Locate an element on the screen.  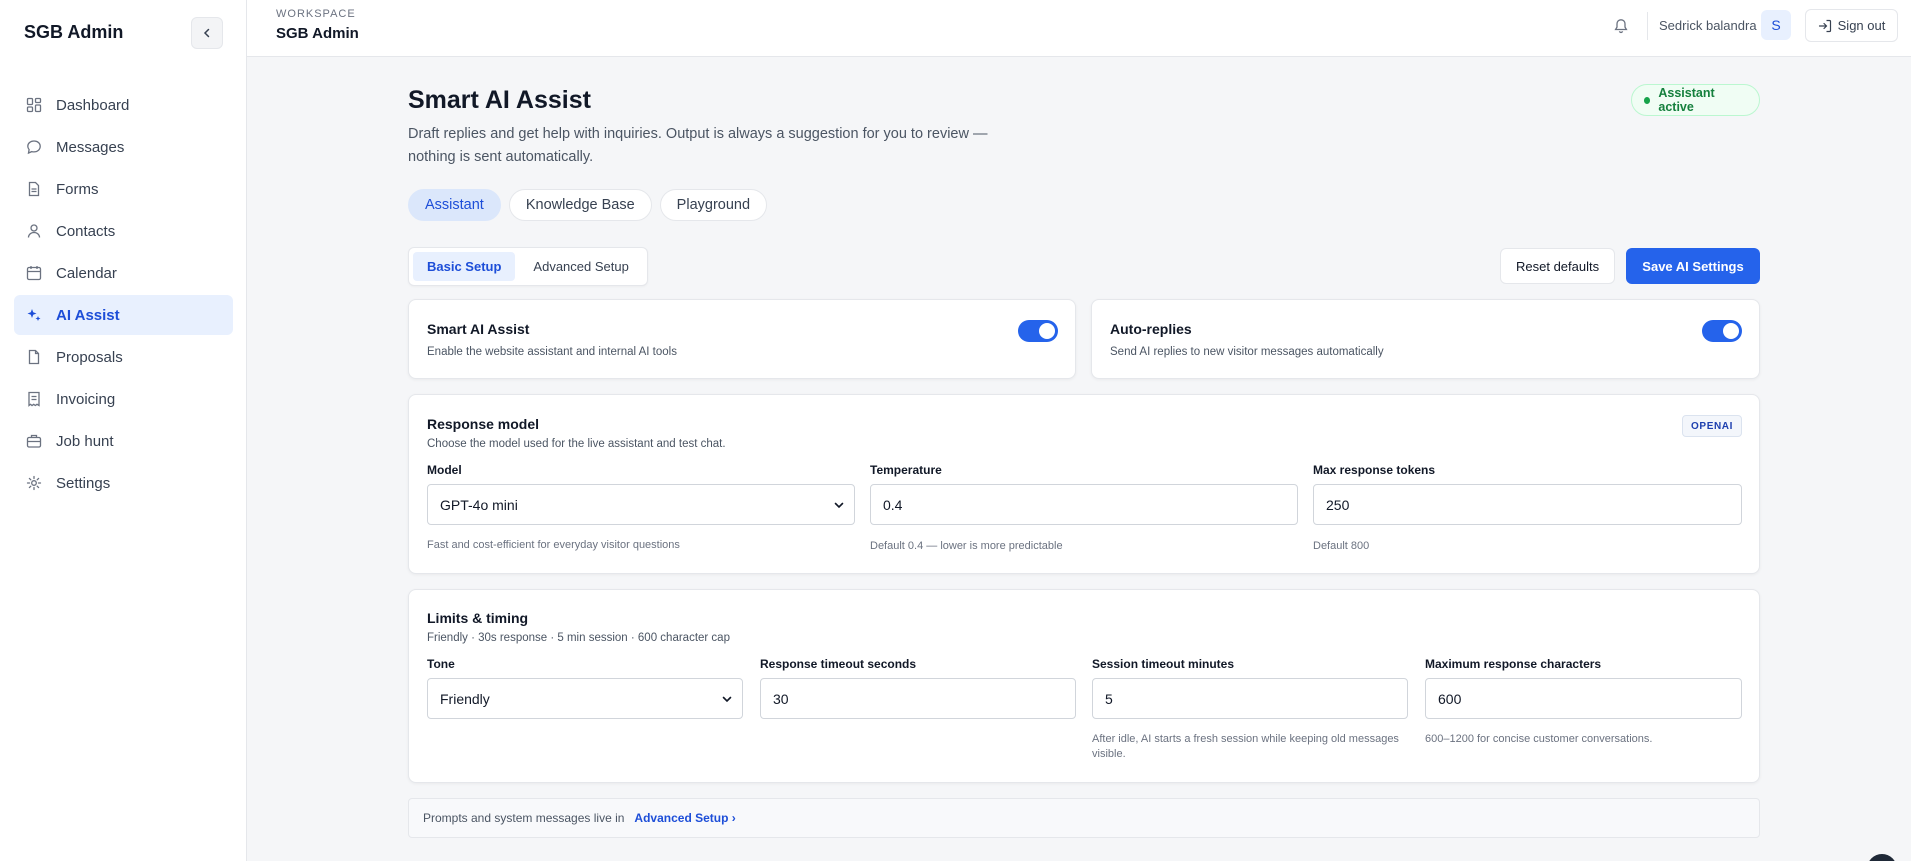
sidebar-item-label: Forms is located at coordinates (77, 189).